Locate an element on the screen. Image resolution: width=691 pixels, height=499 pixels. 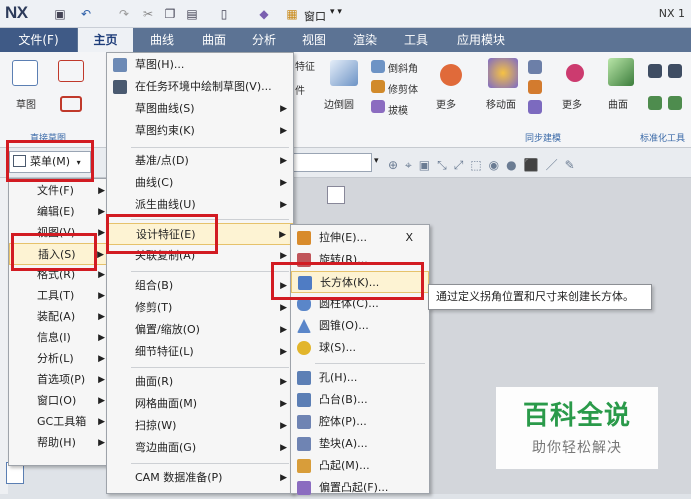
menu-item-sketch-constraint: 草图约束(K) ▶ is located at coordinates (200, 131).